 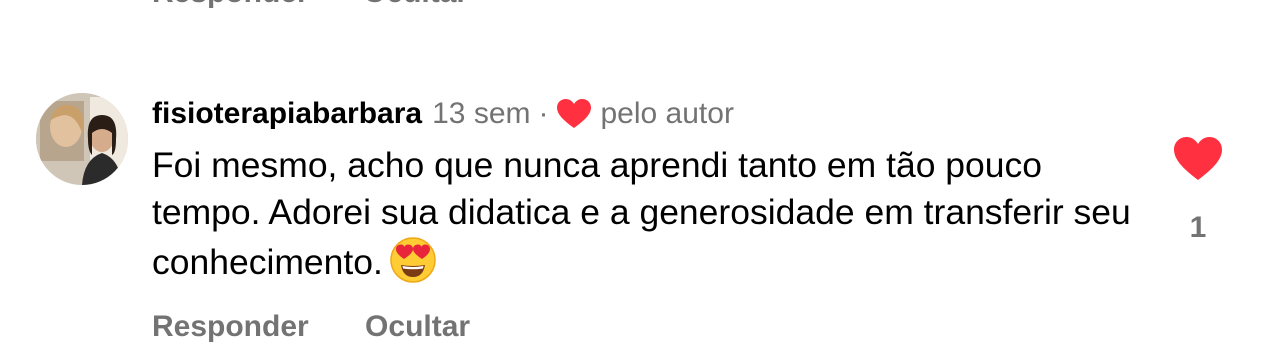 I want to click on comment-time: 13 sem, so click(x=481, y=113).